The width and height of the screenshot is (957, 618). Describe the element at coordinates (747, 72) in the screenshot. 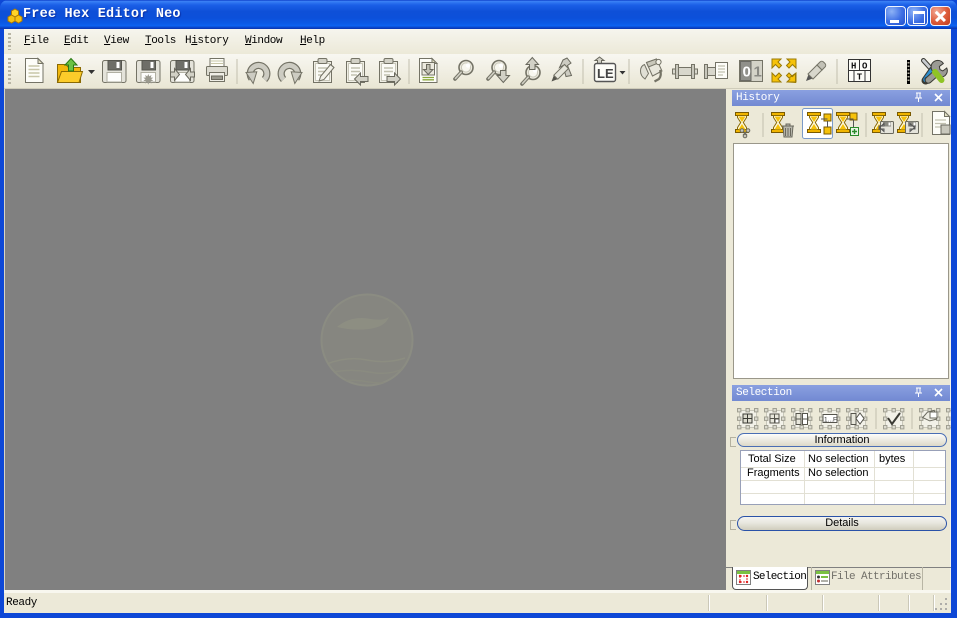

I see `svg-text: 0` at that location.